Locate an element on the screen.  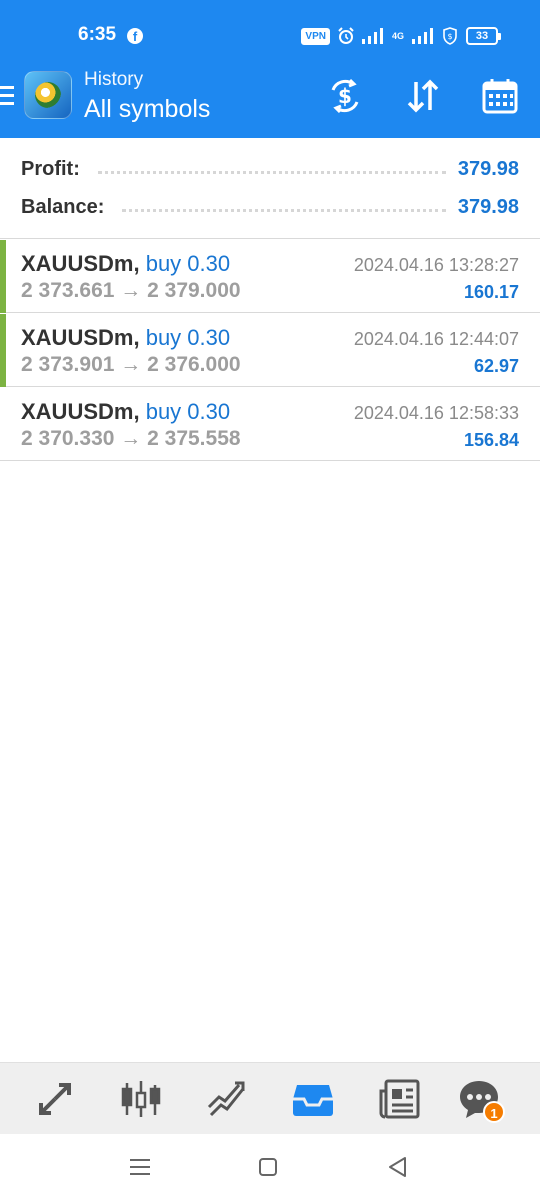
back-icon is located at coordinates (398, 1167).